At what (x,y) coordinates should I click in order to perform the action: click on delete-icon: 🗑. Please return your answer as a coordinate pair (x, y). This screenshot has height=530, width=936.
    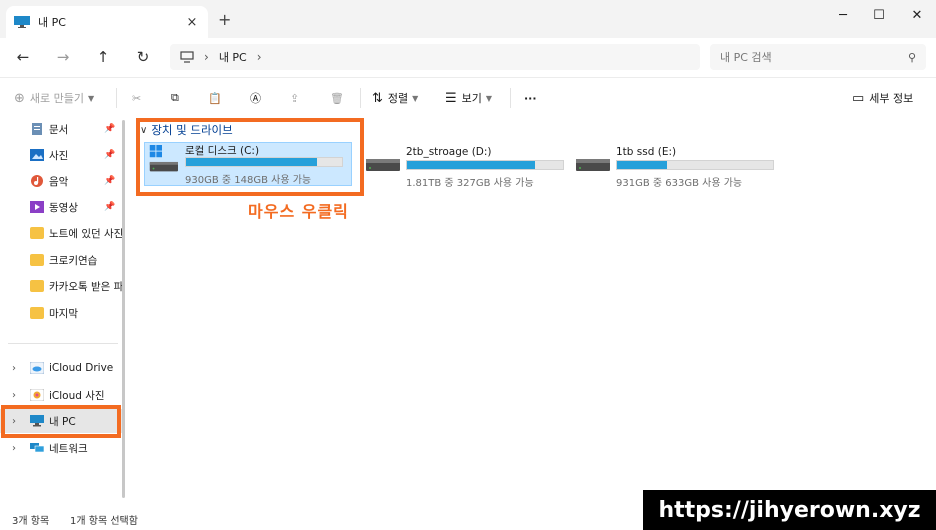
    Looking at the image, I should click on (337, 98).